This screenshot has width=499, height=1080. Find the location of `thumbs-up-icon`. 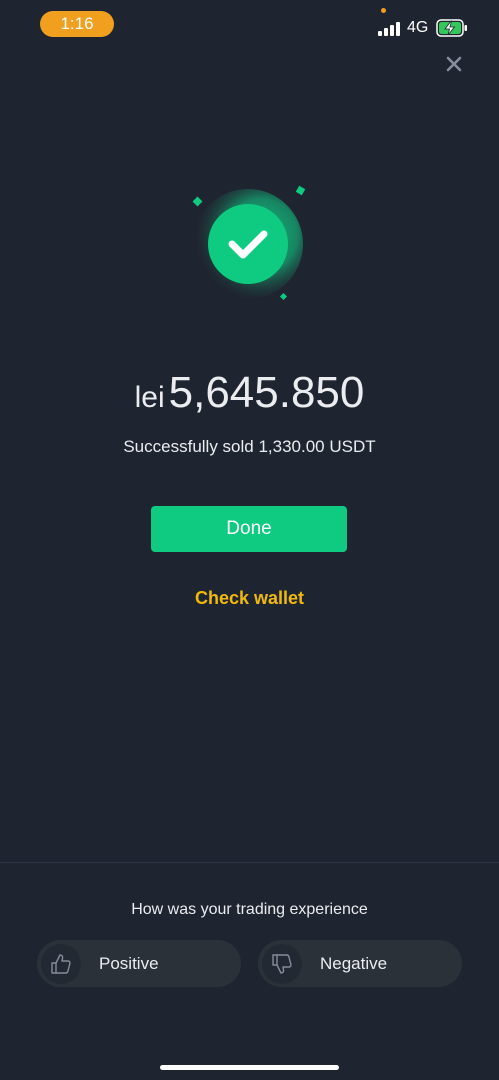

thumbs-up-icon is located at coordinates (61, 963).